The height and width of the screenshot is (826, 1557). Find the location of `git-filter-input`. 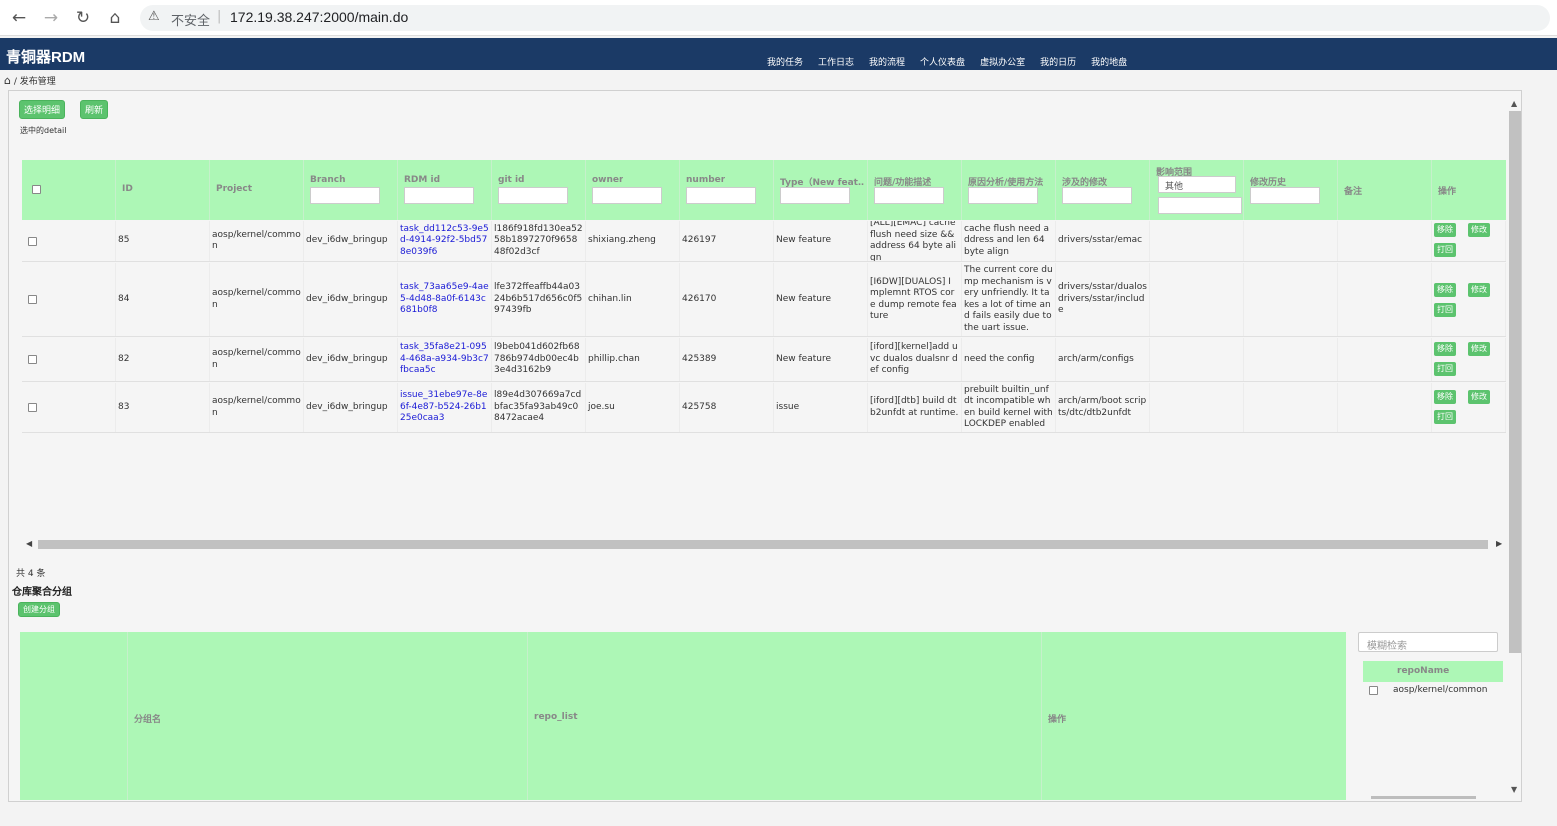

git-filter-input is located at coordinates (533, 195).